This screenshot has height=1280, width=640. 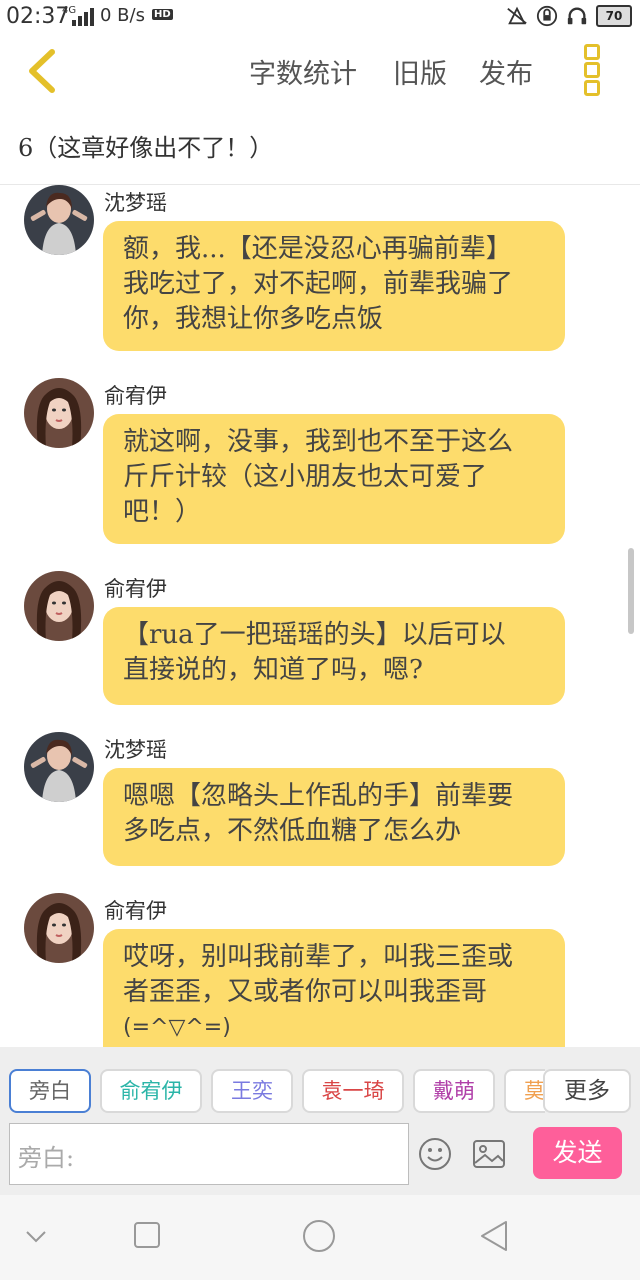 What do you see at coordinates (318, 796) in the screenshot?
I see `message-line: 嗯嗯【忽略头上作乱的手】前辈要` at bounding box center [318, 796].